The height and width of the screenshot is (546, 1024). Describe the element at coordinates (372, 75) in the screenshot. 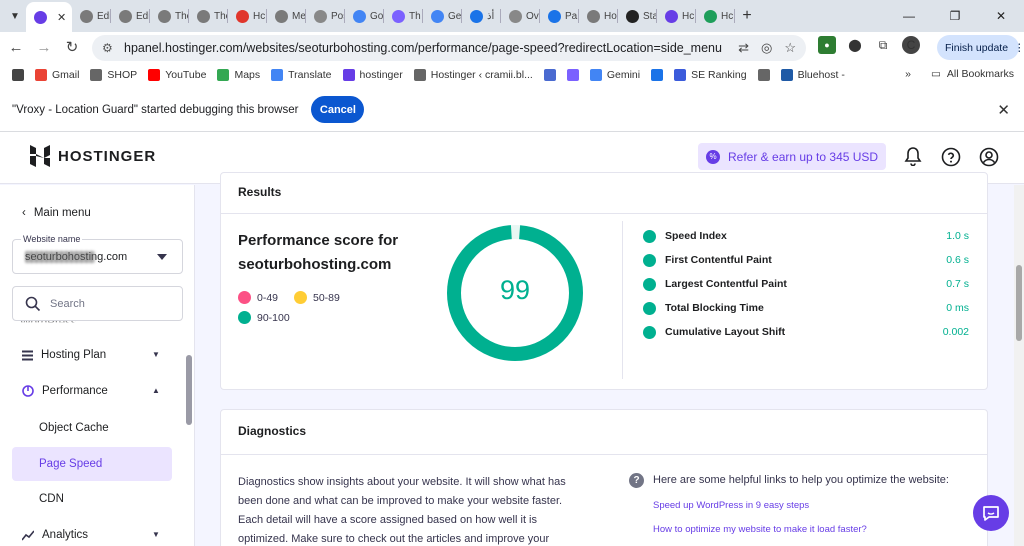

I see `bookmark-item: hostinger` at that location.